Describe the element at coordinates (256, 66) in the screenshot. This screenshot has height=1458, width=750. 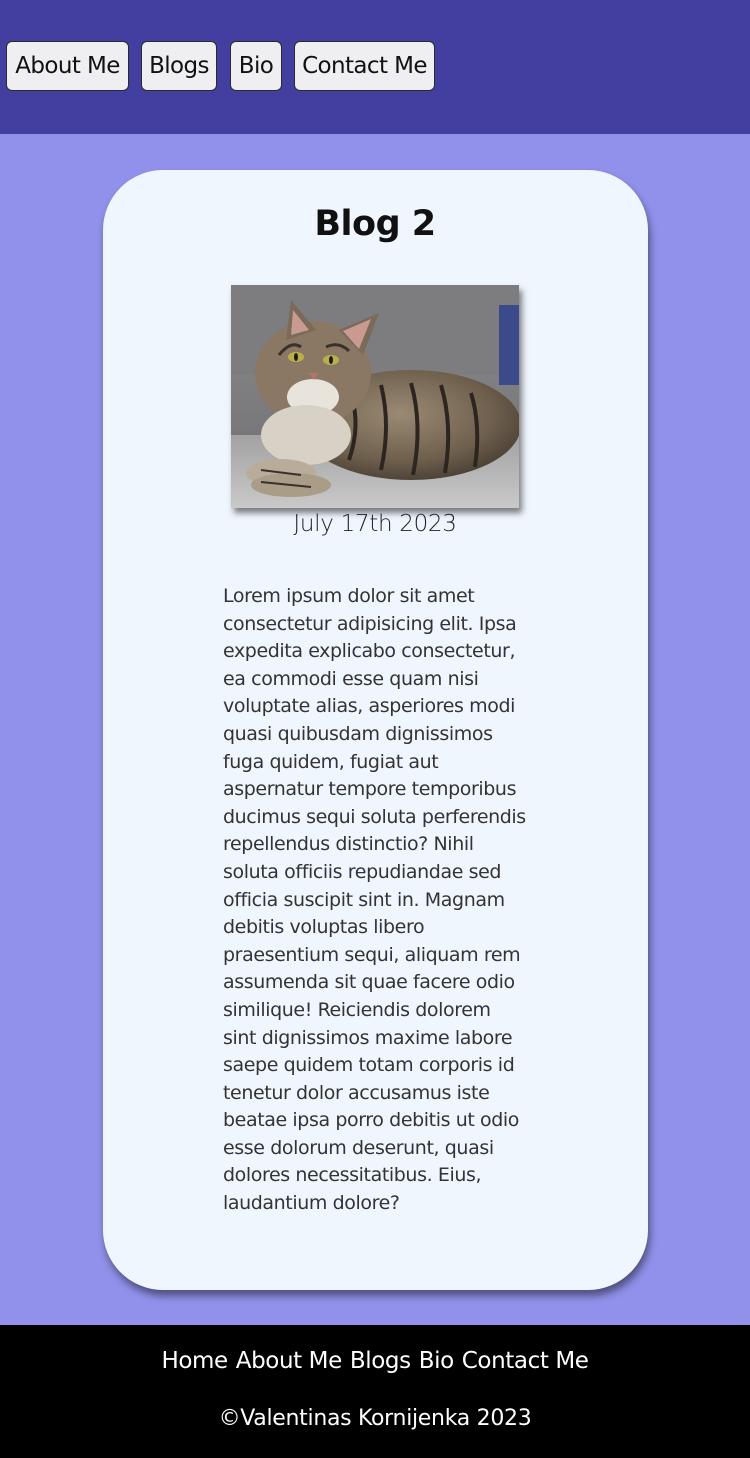
I see `nav-bio-button: Bio` at that location.